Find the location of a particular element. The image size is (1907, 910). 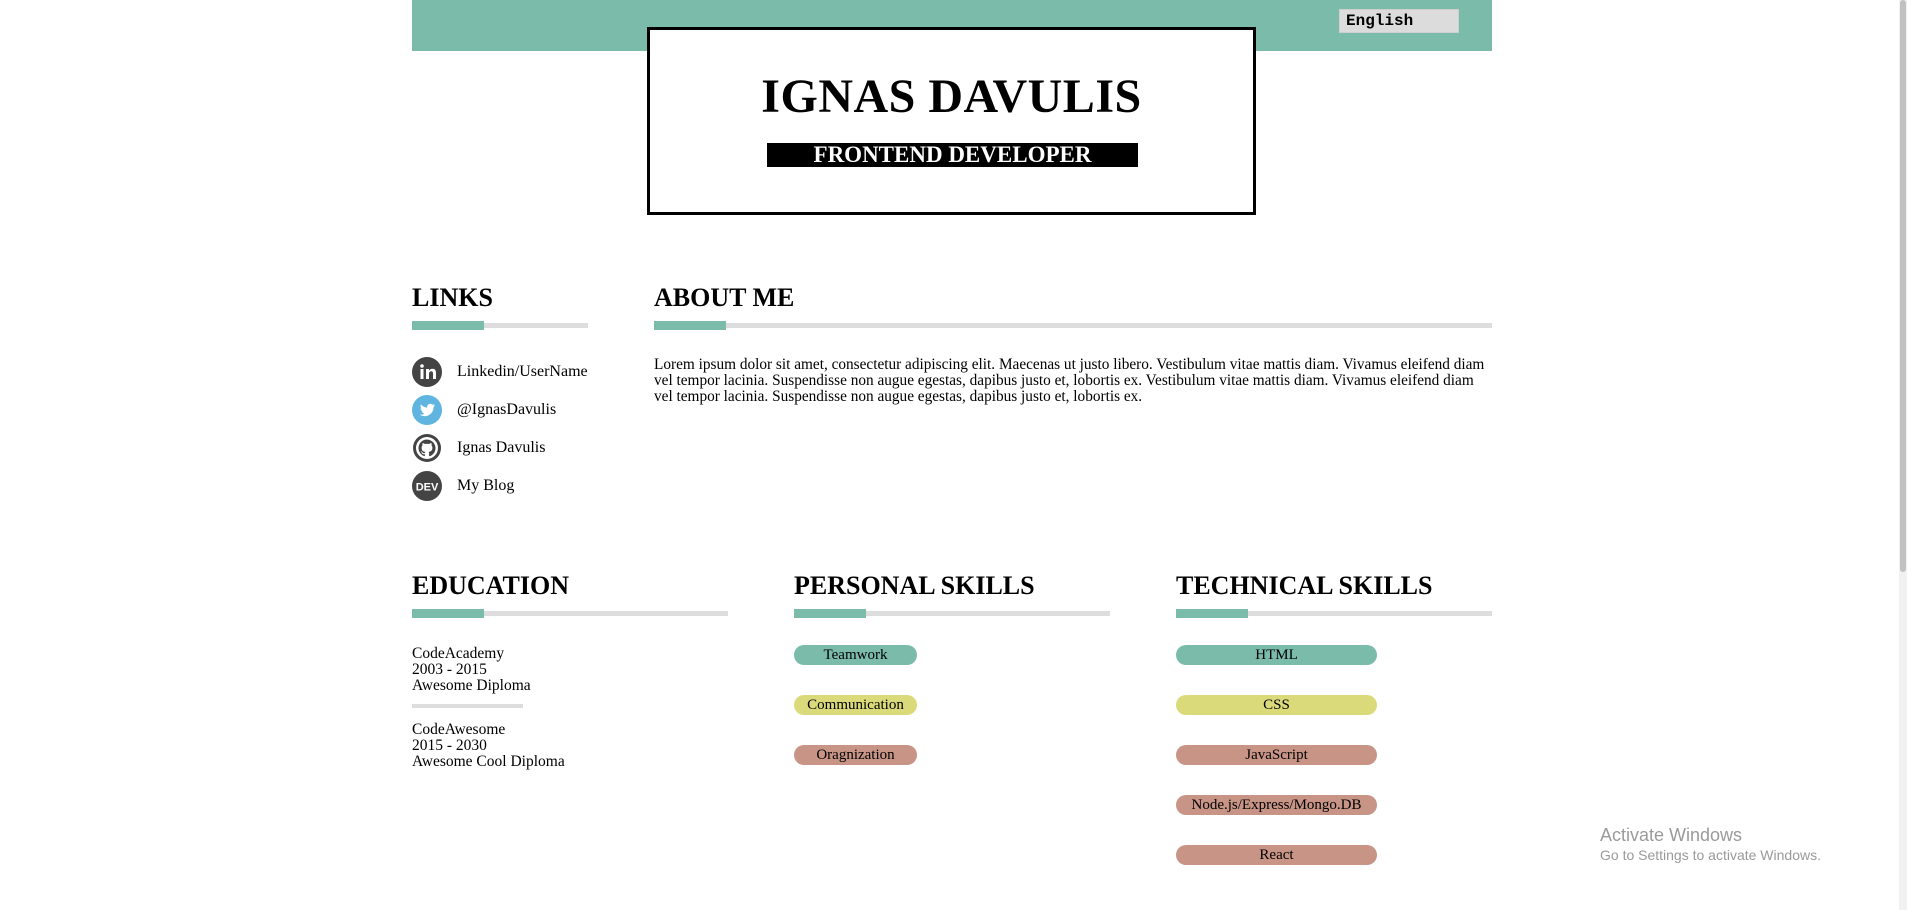

name-title-box: IGNAS DAVULIS FRONTEND DEVELOPER is located at coordinates (951, 121).